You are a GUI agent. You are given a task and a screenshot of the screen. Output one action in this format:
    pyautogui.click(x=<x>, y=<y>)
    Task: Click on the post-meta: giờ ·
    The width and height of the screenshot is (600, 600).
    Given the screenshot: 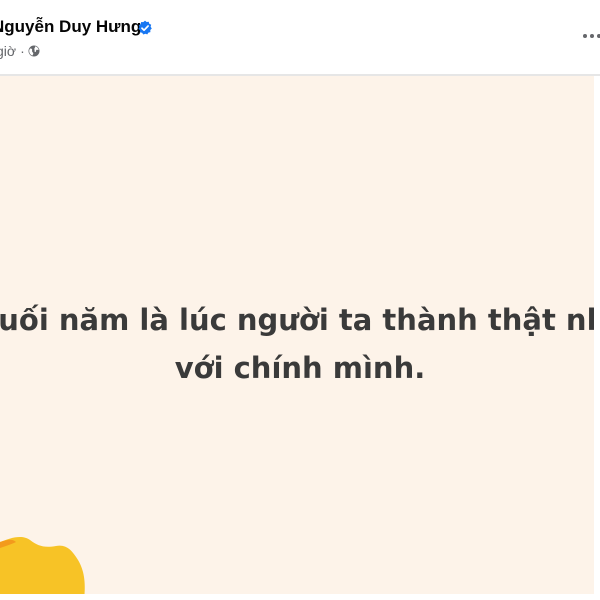 What is the action you would take?
    pyautogui.click(x=20, y=51)
    